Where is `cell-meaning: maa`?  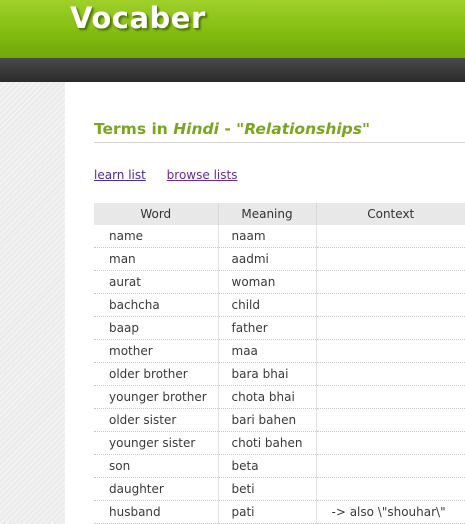 cell-meaning: maa is located at coordinates (267, 351).